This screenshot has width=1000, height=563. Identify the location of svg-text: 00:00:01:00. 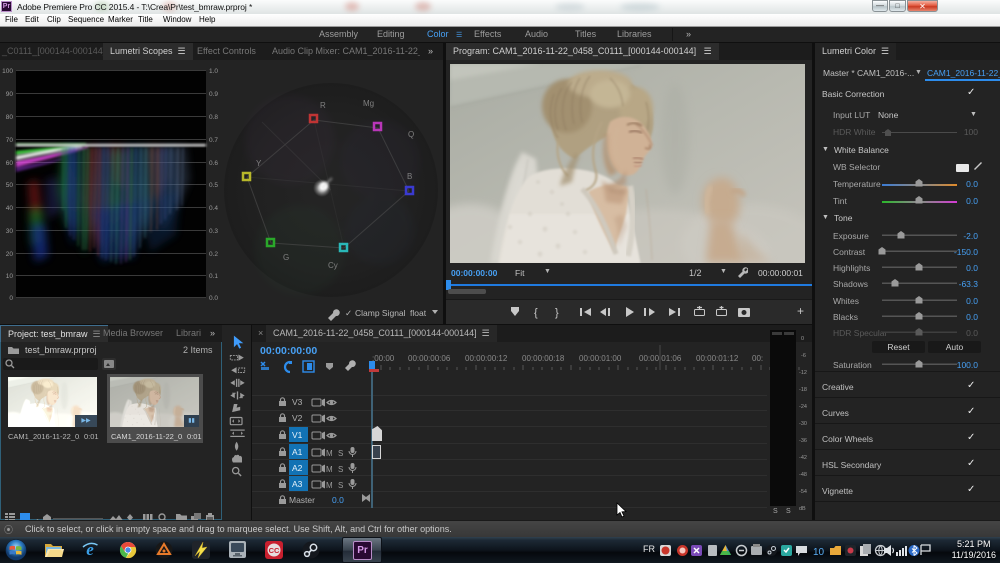
(600, 358).